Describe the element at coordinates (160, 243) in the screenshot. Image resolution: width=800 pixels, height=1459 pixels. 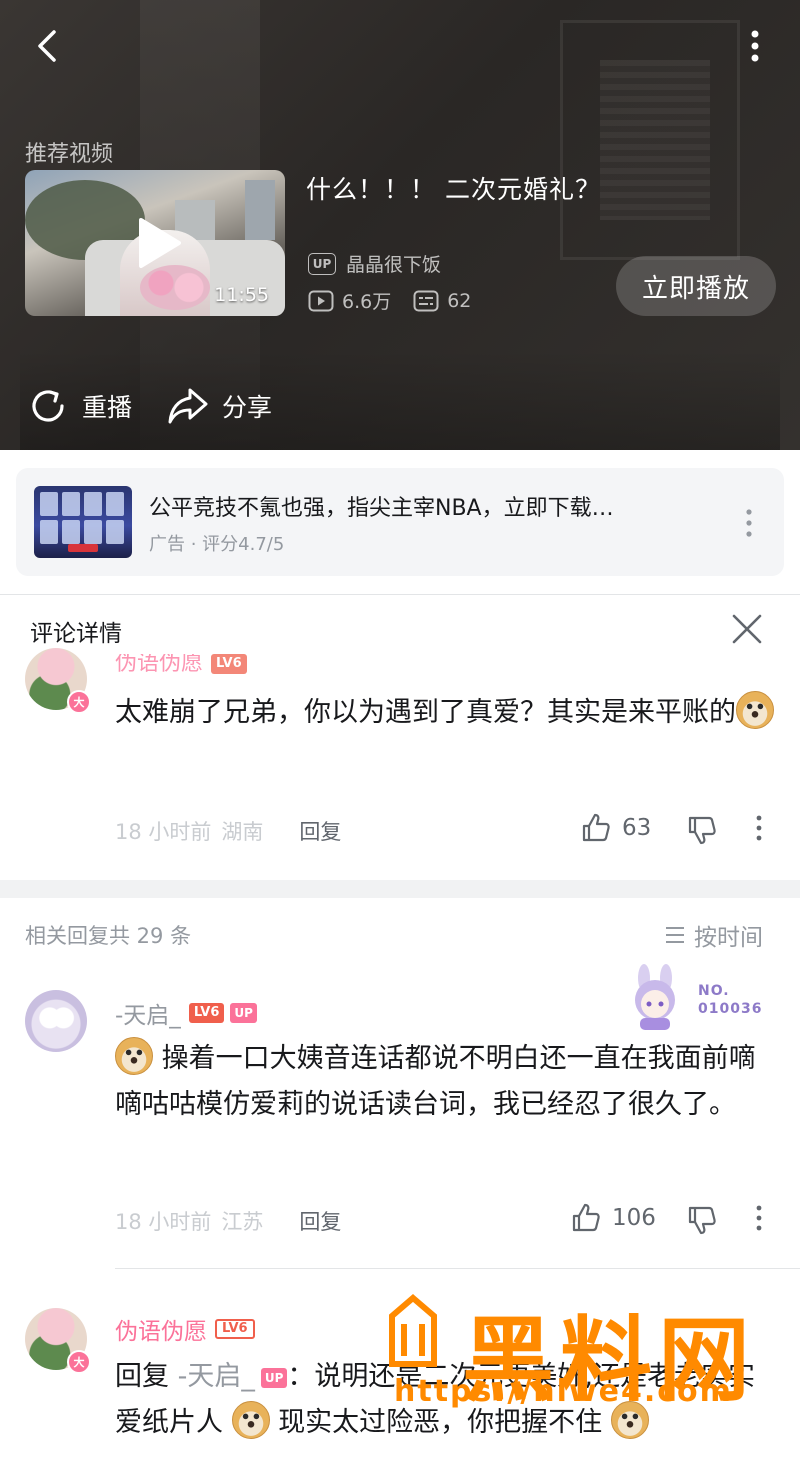
I see `play-icon` at that location.